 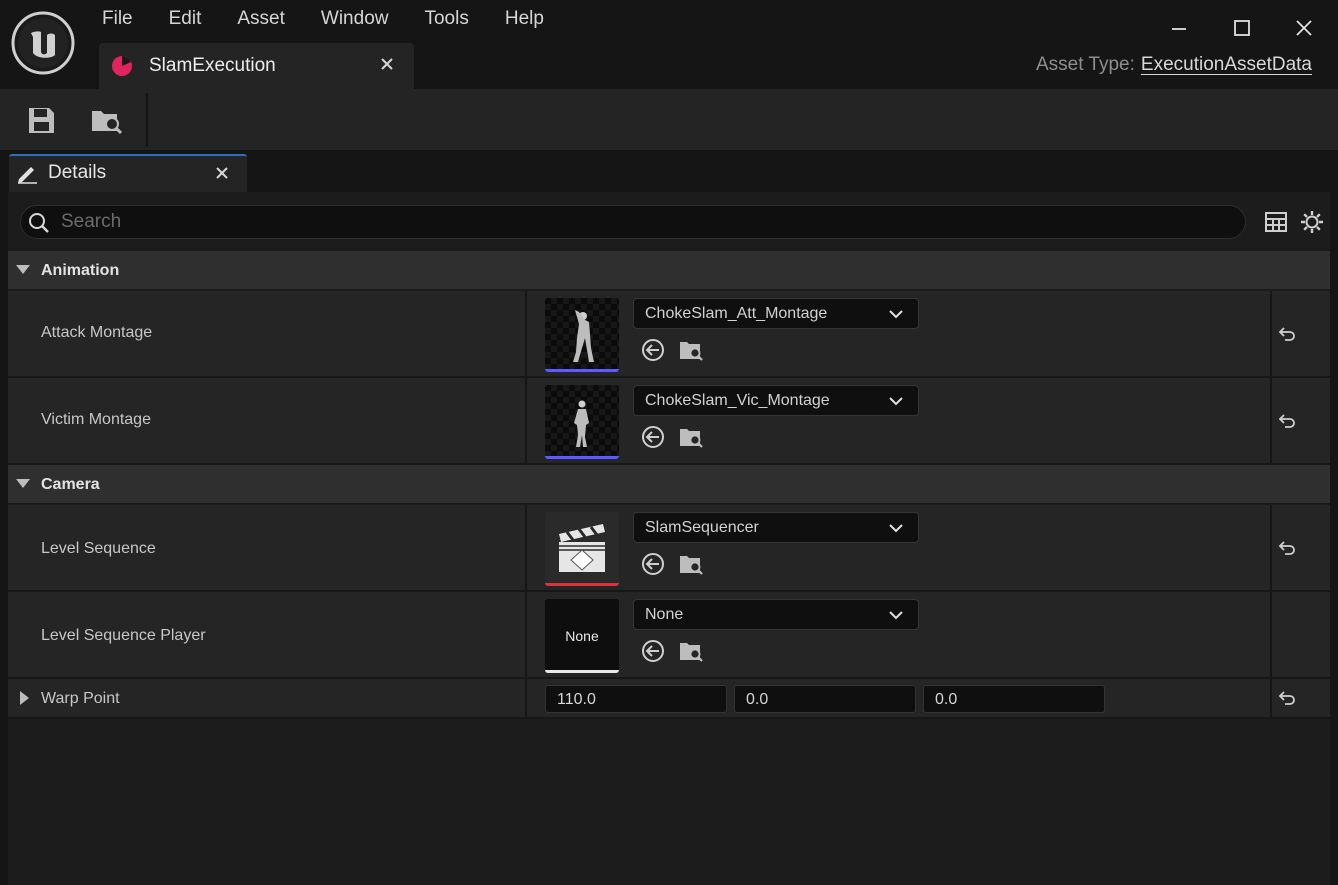 I want to click on property-name: Warp Point, so click(x=80, y=698).